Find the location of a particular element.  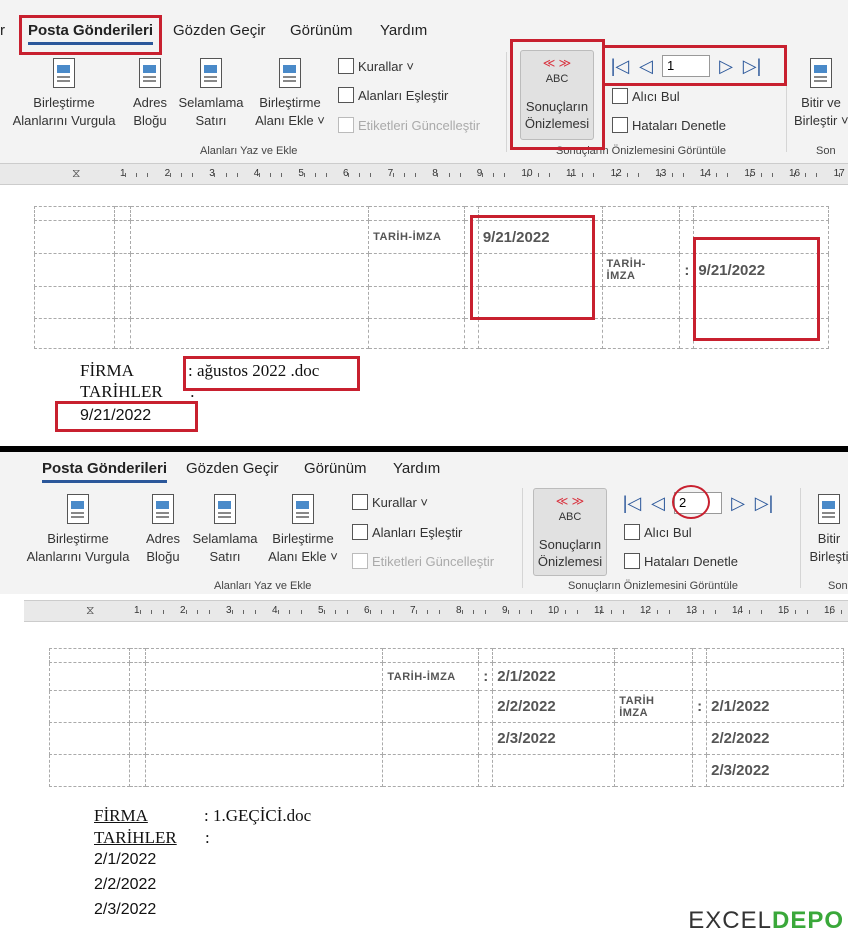

date-cell: 2/1/2022 is located at coordinates (554, 676).